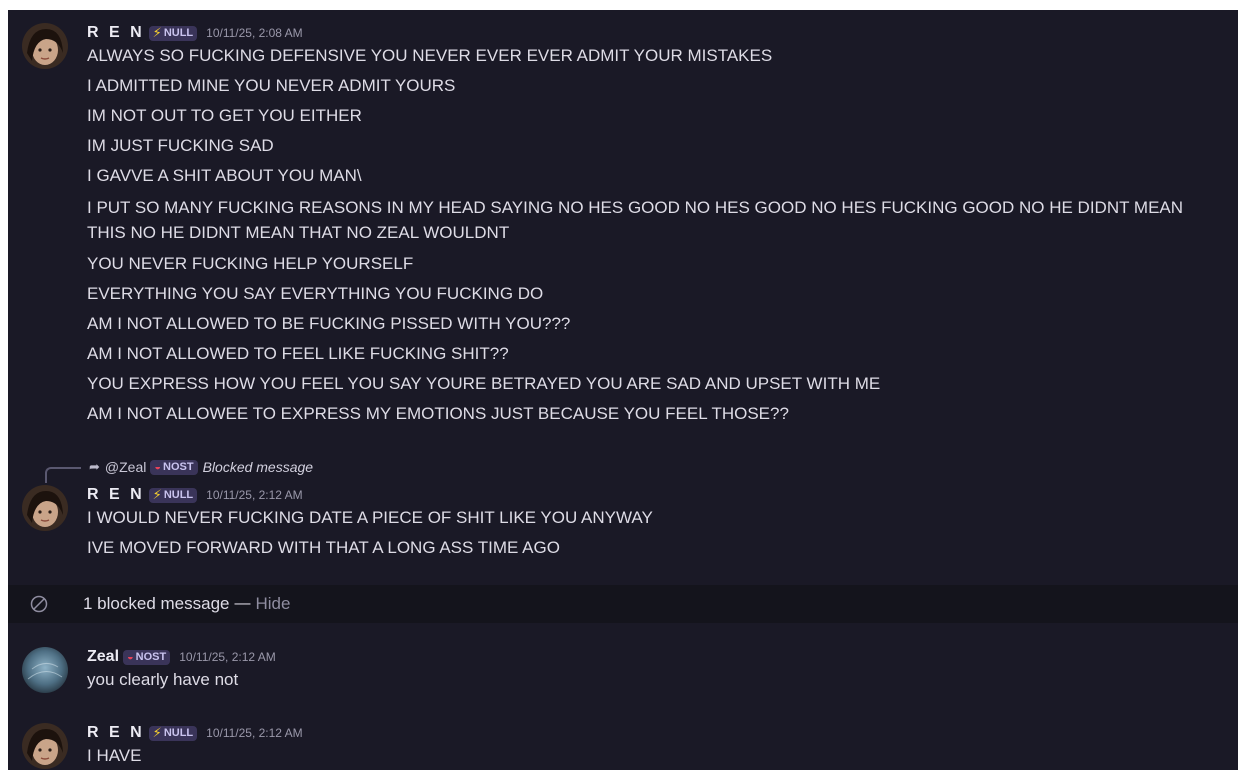  What do you see at coordinates (103, 657) in the screenshot?
I see `username: Zeal` at bounding box center [103, 657].